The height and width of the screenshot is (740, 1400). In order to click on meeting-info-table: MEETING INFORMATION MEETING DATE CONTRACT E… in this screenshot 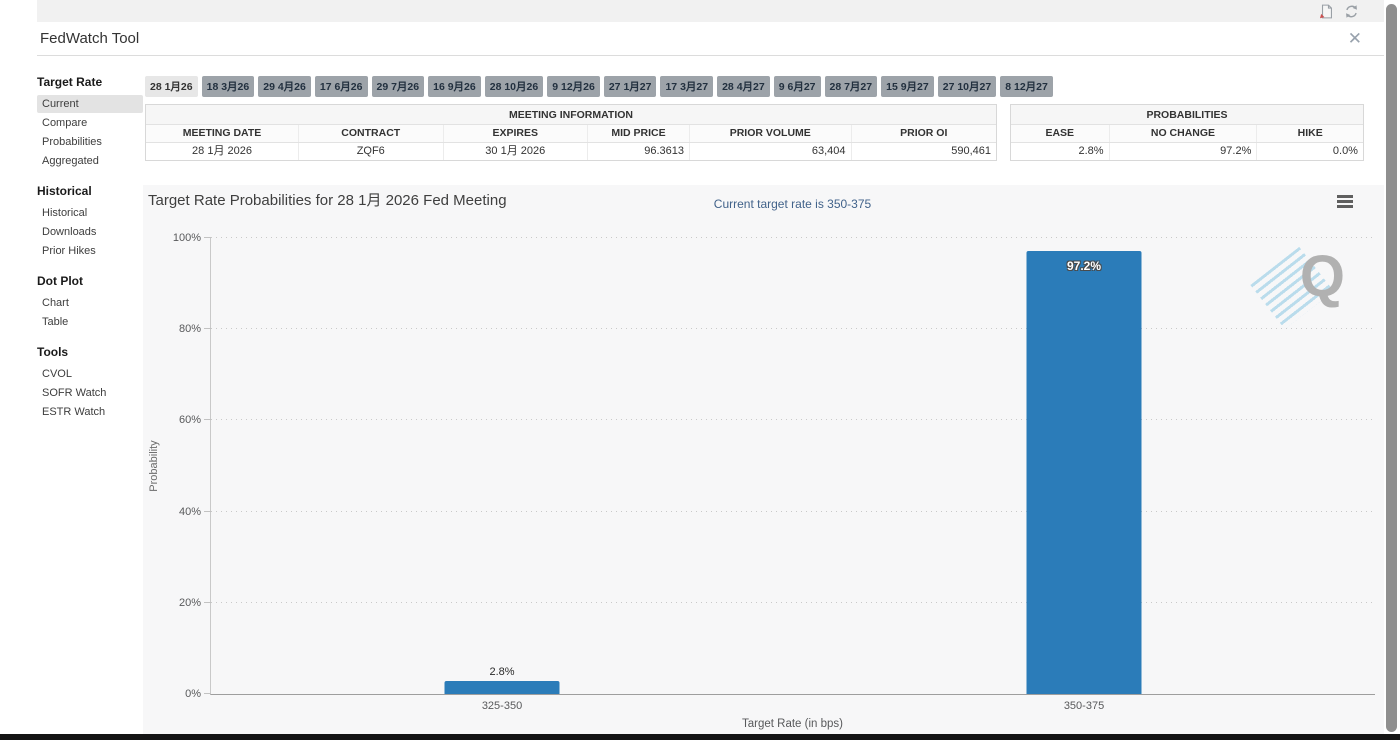, I will do `click(571, 132)`.